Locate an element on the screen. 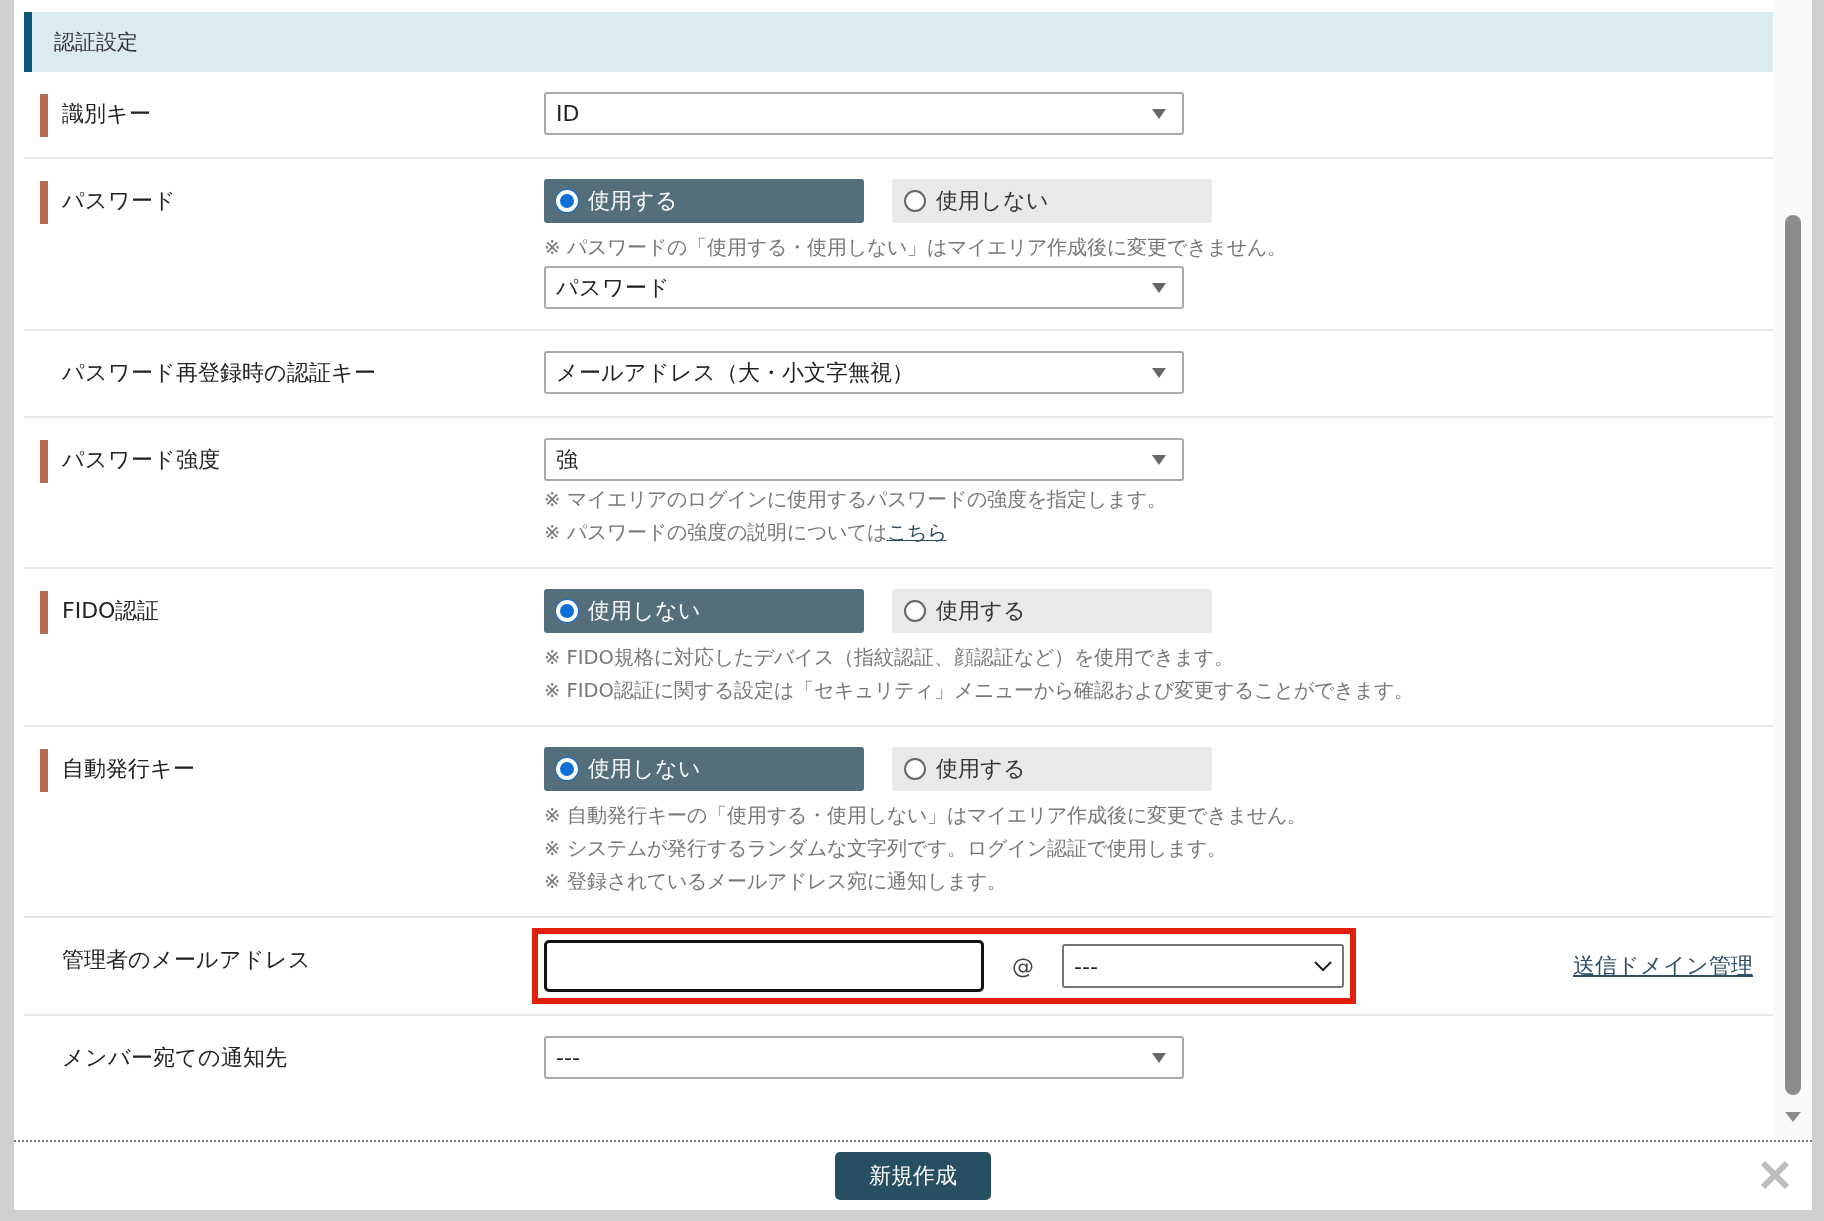 Image resolution: width=1824 pixels, height=1221 pixels. note-text: ※ FIDO認証に関する設定は「セキュリティ」メニューから確認および変更することができます。 is located at coordinates (979, 691).